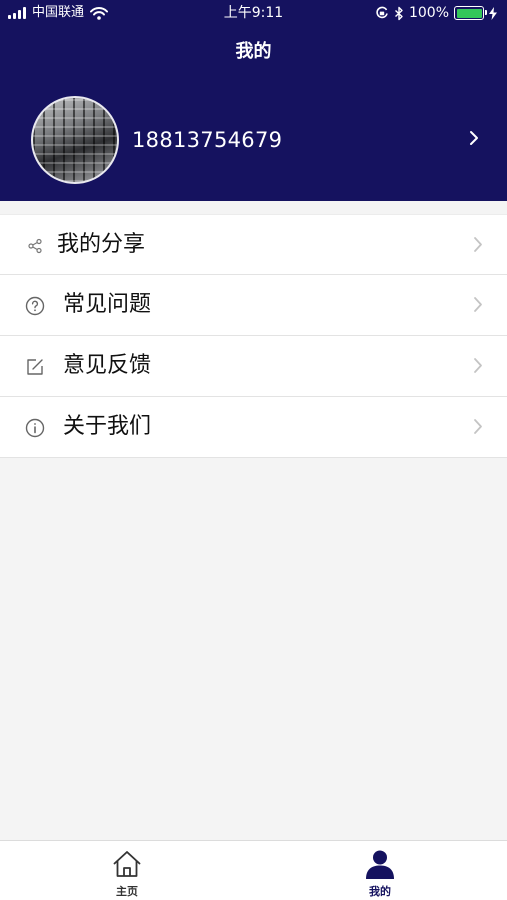  I want to click on tab-mine: 我的, so click(380, 870).